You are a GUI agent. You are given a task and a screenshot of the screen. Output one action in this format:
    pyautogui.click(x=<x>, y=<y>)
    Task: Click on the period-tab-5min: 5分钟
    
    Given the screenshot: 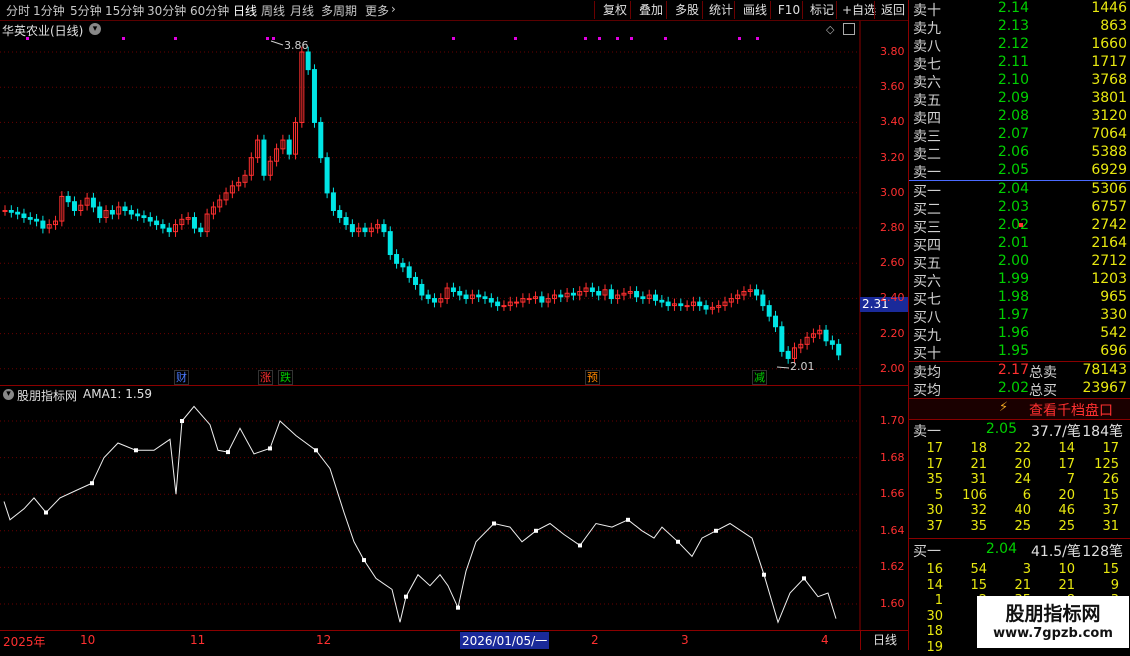 What is the action you would take?
    pyautogui.click(x=86, y=10)
    